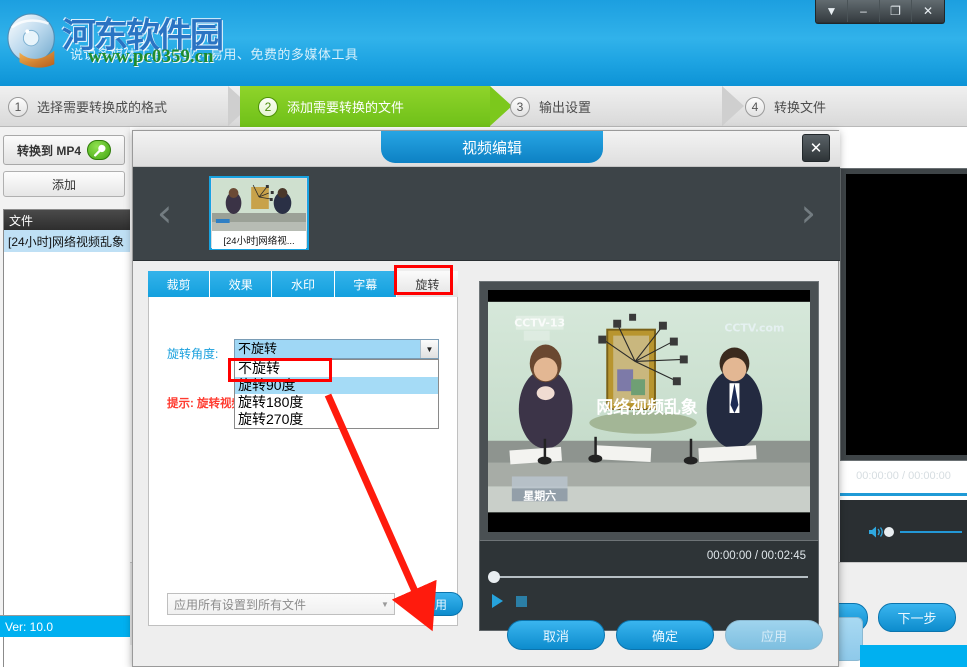  I want to click on preview-frame: 网络视频乱象 CCTV-13 CCTV.com 星期六, so click(649, 411).